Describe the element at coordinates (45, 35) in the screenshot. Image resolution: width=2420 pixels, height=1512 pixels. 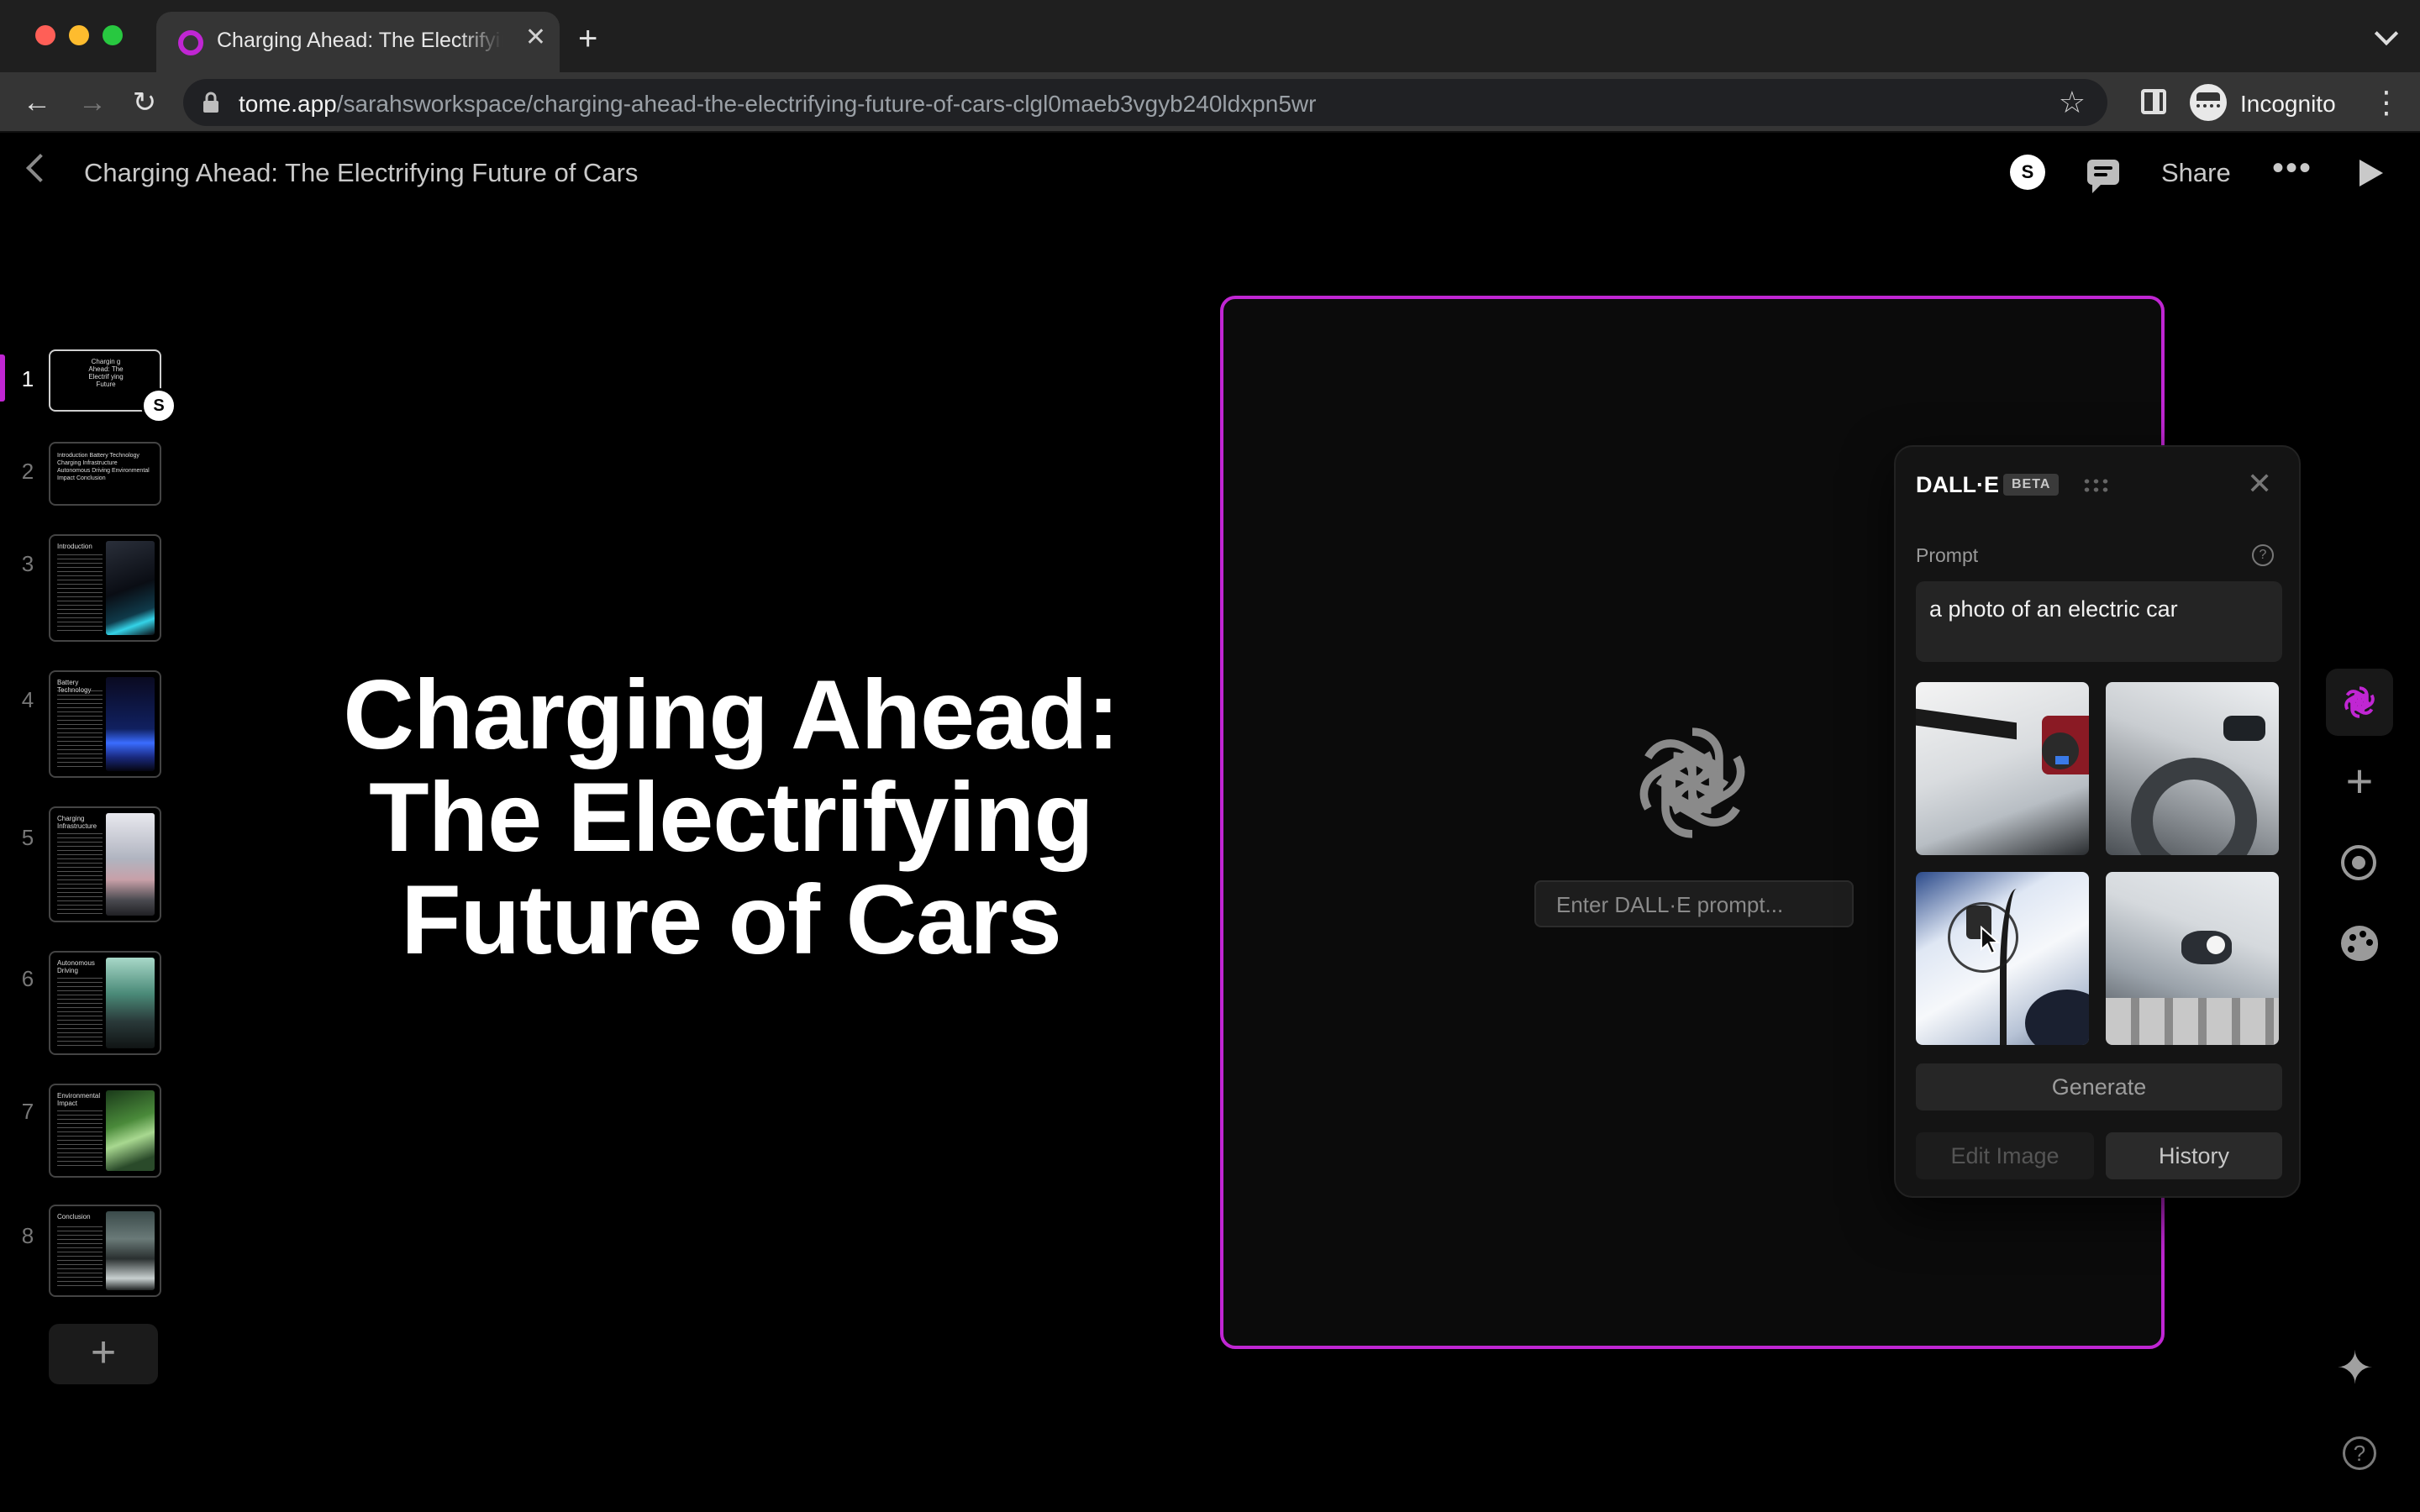
I see `window-close-button` at that location.